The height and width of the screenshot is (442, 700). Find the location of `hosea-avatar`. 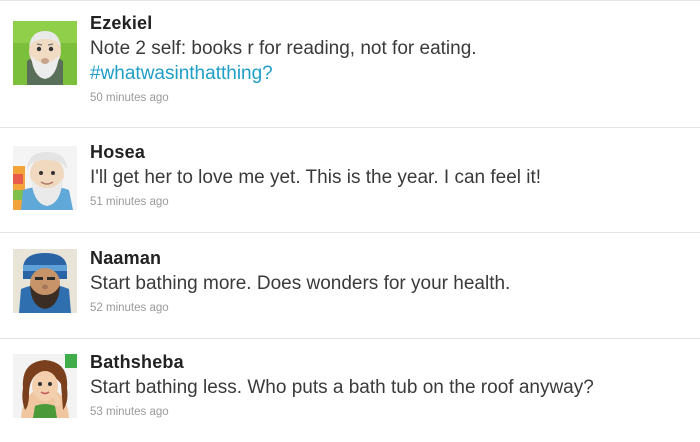

hosea-avatar is located at coordinates (45, 178).